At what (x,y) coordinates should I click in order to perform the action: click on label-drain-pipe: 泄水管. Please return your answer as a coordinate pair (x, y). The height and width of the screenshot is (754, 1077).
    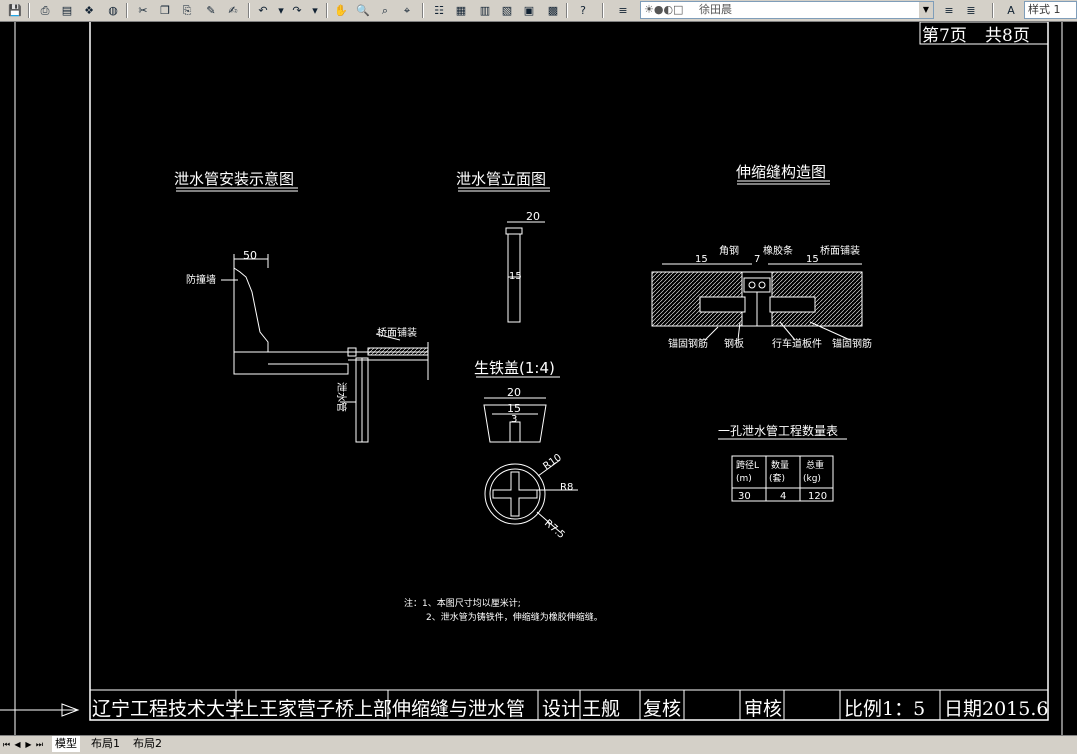
    Looking at the image, I should click on (341, 397).